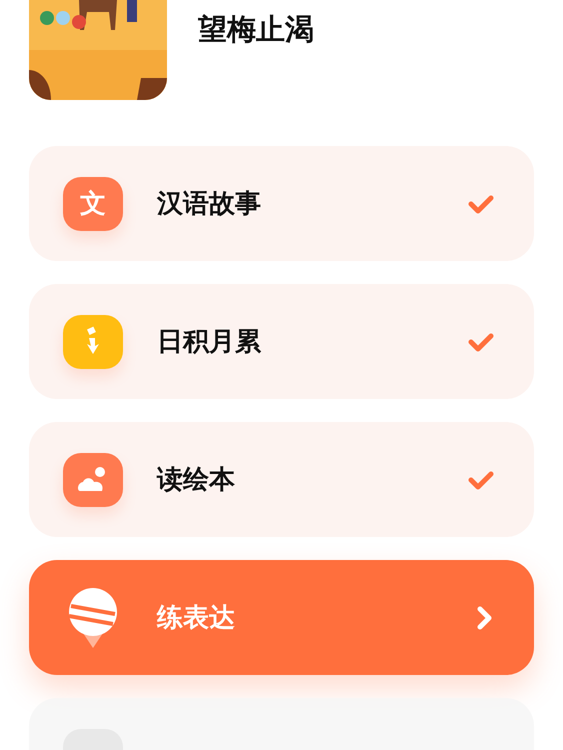 Image resolution: width=563 pixels, height=750 pixels. I want to click on chevron-right-icon, so click(485, 617).